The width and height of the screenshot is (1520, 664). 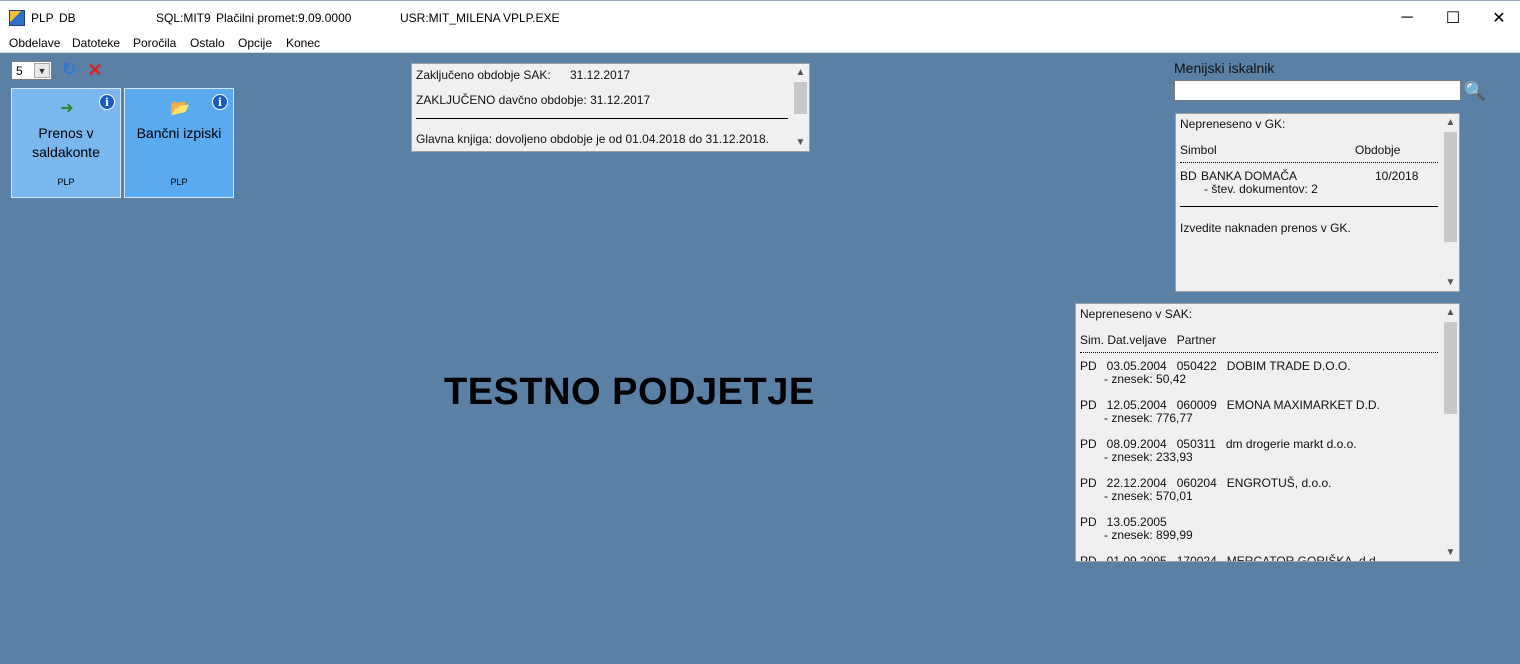 I want to click on delete-icon: ✕, so click(x=95, y=69).